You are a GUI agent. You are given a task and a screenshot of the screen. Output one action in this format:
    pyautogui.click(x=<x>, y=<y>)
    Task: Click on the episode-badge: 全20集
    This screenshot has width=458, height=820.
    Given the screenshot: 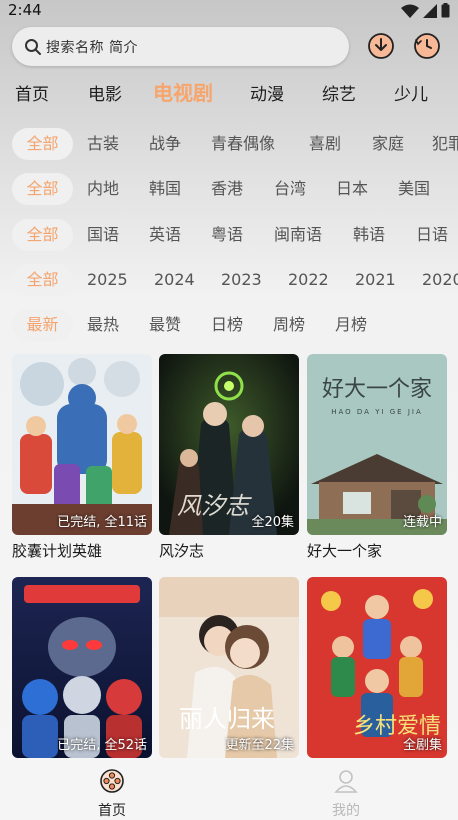 What is the action you would take?
    pyautogui.click(x=272, y=522)
    